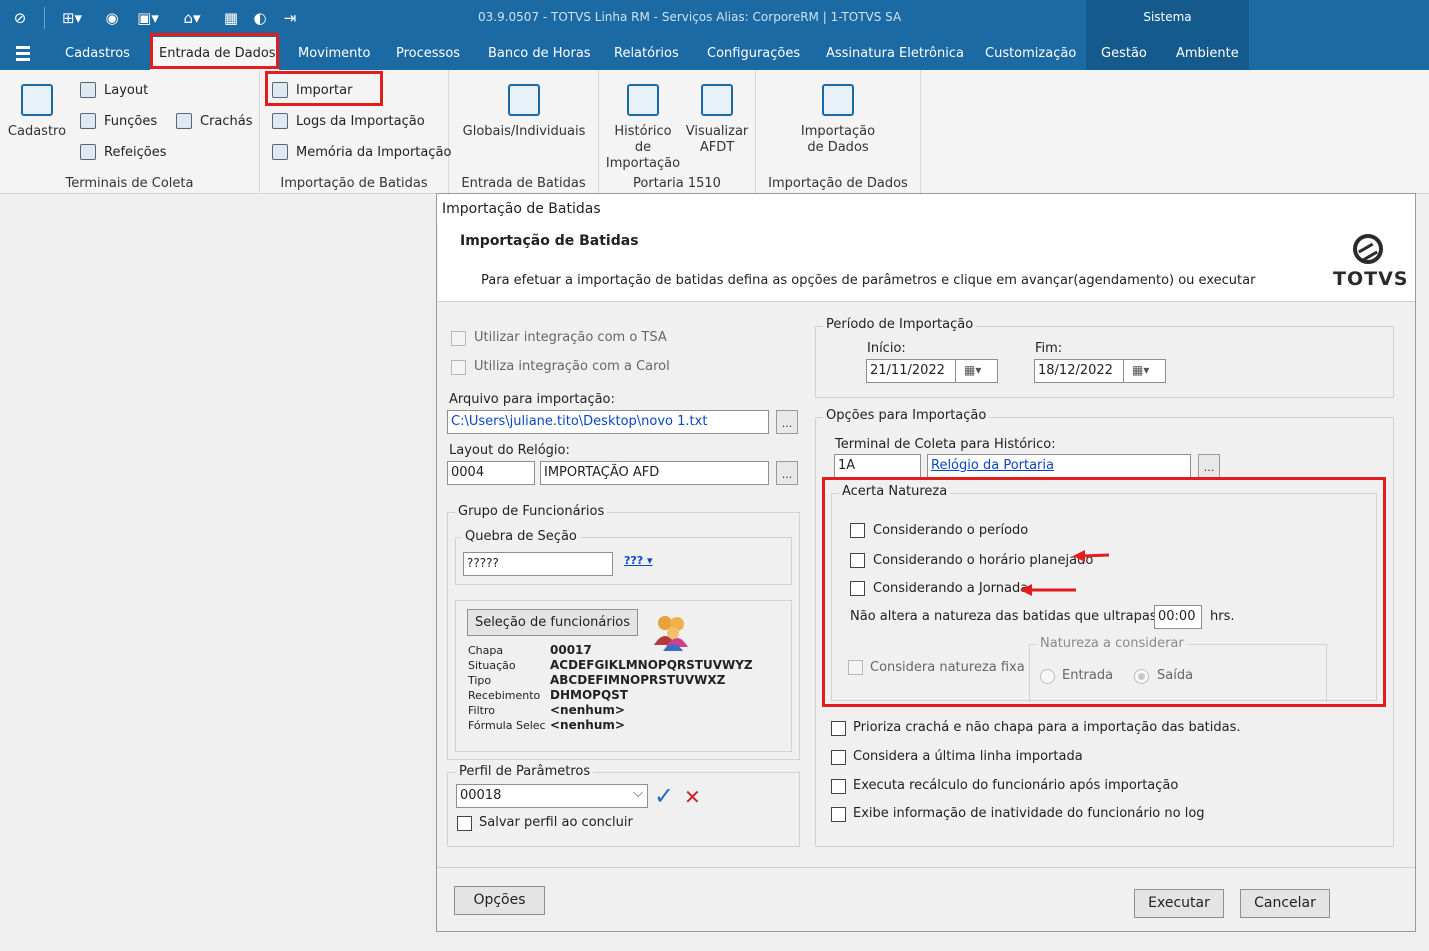 The image size is (1429, 951). What do you see at coordinates (97, 53) in the screenshot?
I see `menu-cadastros: Cadastros` at bounding box center [97, 53].